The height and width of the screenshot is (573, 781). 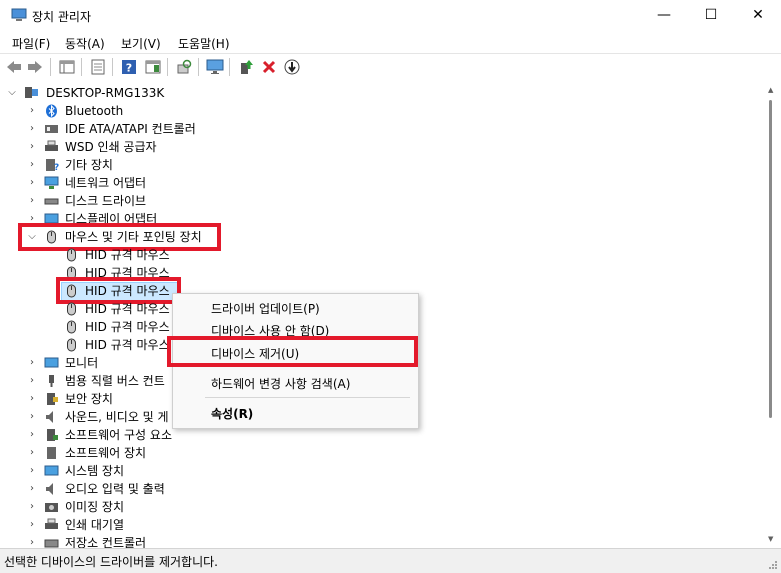 What do you see at coordinates (292, 67) in the screenshot?
I see `disable-device-icon` at bounding box center [292, 67].